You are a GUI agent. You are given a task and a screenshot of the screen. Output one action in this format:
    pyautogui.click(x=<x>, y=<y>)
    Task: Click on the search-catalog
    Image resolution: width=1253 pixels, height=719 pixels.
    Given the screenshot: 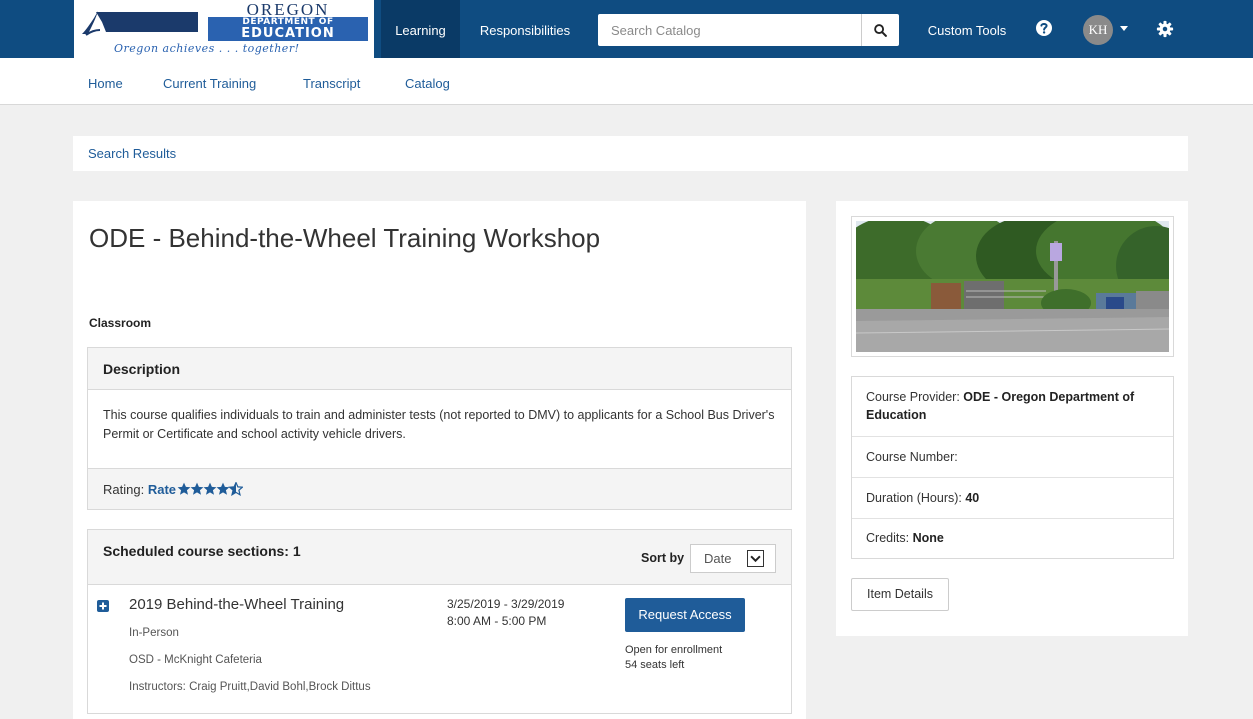 What is the action you would take?
    pyautogui.click(x=748, y=30)
    